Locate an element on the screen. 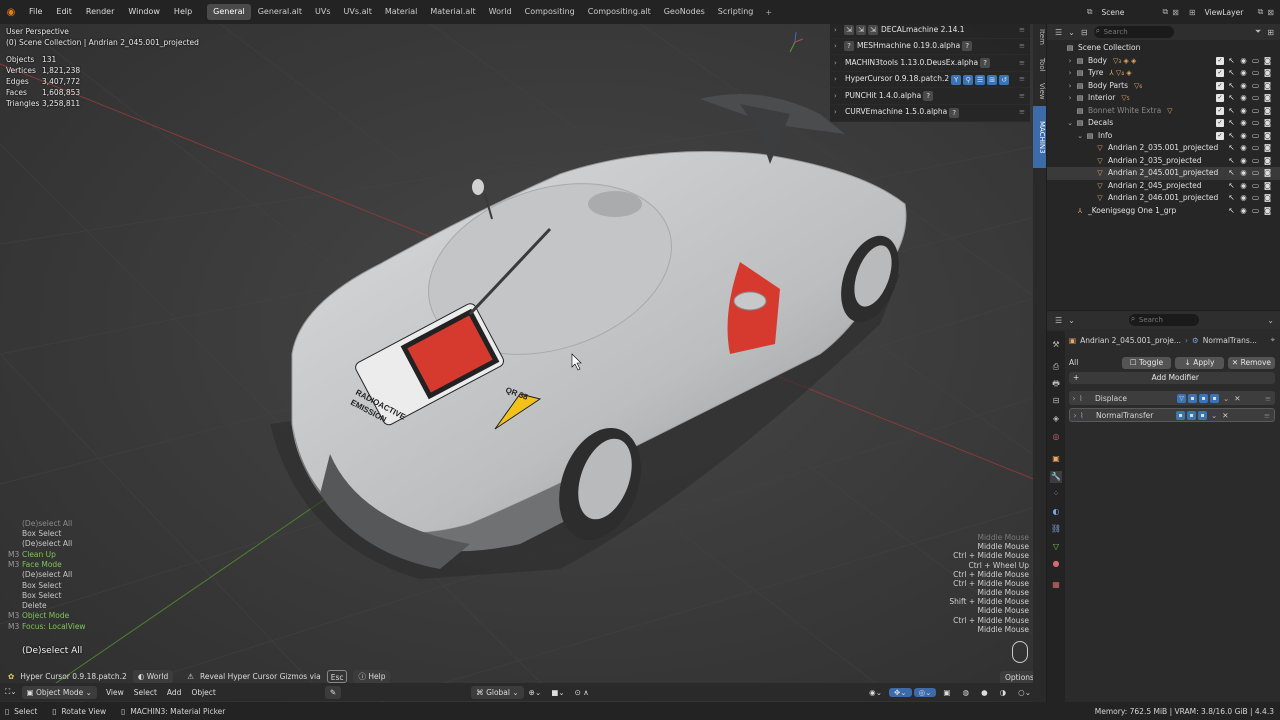  workspace-tab-world: World is located at coordinates (500, 12).